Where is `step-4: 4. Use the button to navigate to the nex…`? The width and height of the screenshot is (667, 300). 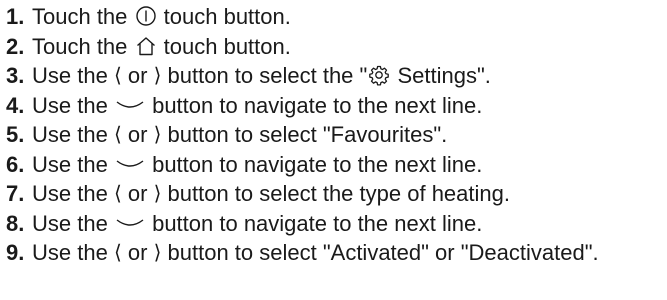 step-4: 4. Use the button to navigate to the nex… is located at coordinates (336, 106).